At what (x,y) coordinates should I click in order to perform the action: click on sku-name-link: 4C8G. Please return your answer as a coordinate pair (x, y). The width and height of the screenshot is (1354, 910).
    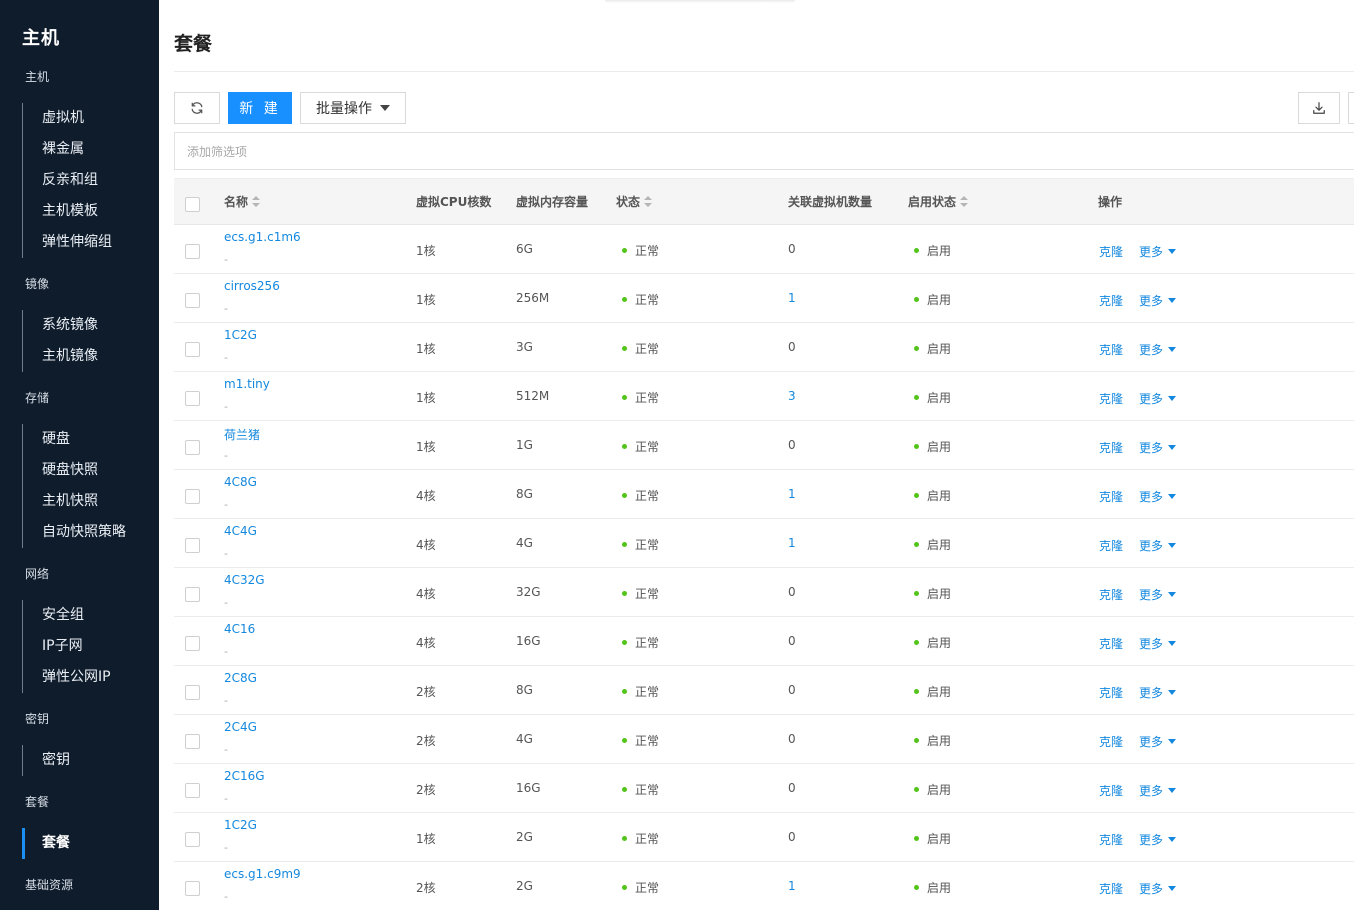
    Looking at the image, I should click on (240, 482).